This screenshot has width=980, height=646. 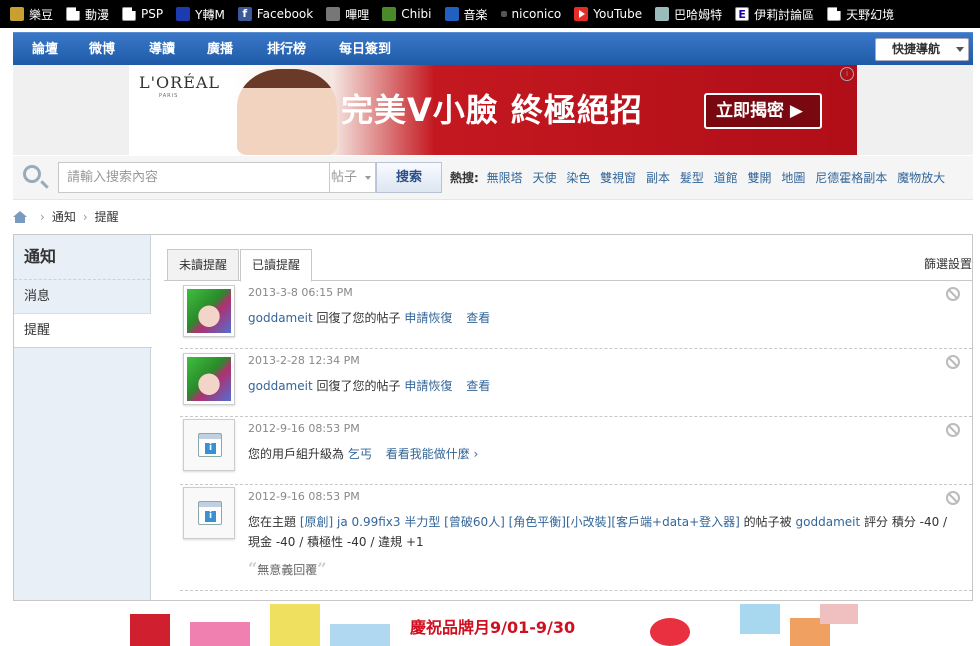 What do you see at coordinates (275, 14) in the screenshot?
I see `bookmark-facebook: f Facebook` at bounding box center [275, 14].